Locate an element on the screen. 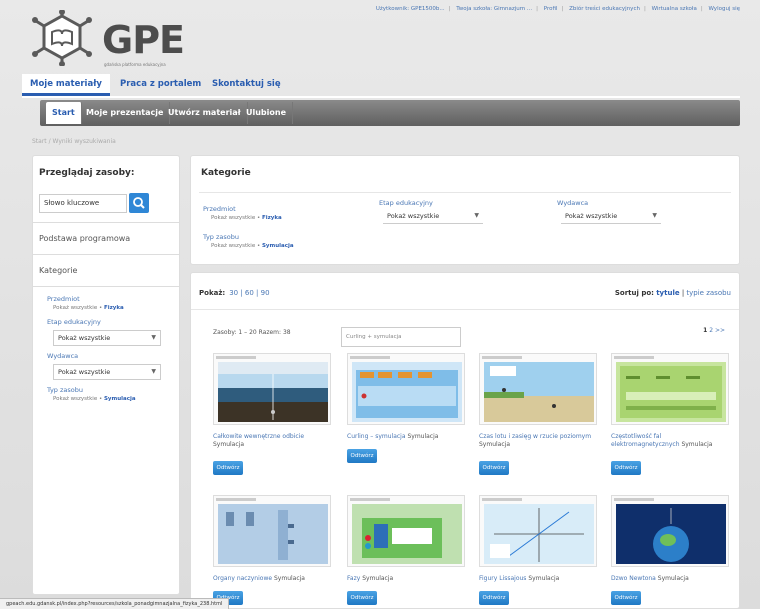 This screenshot has height=609, width=760. logo-emblem-icon is located at coordinates (62, 38).